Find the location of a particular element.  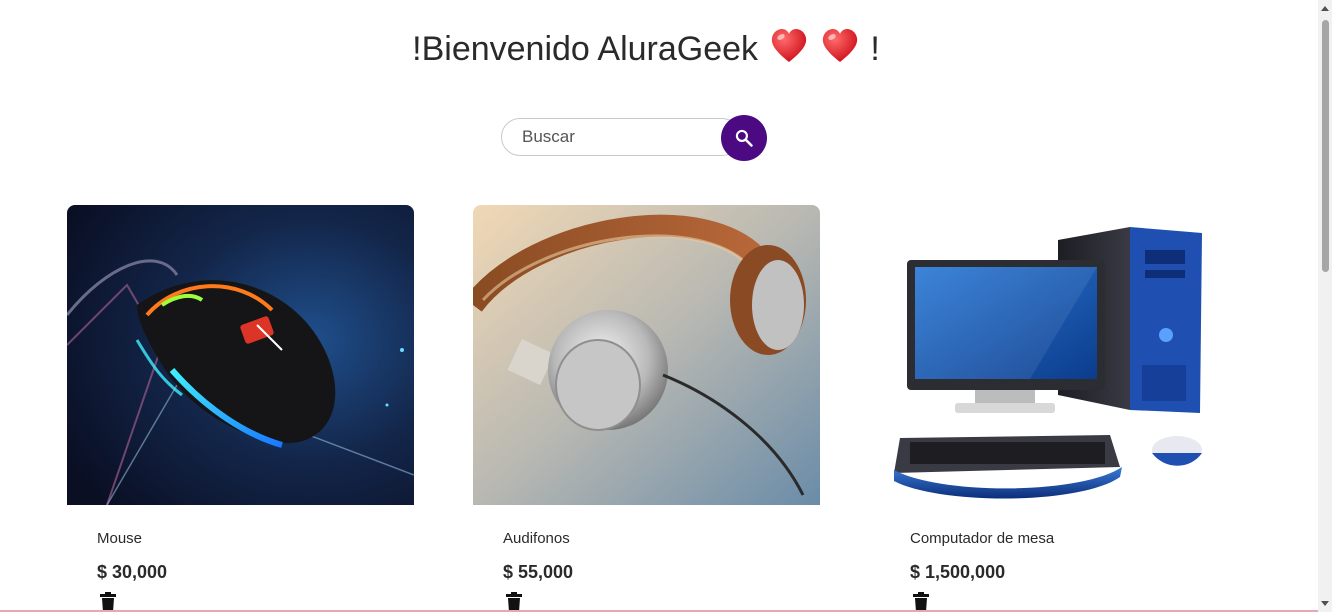

scrollbar is located at coordinates (1325, 306).